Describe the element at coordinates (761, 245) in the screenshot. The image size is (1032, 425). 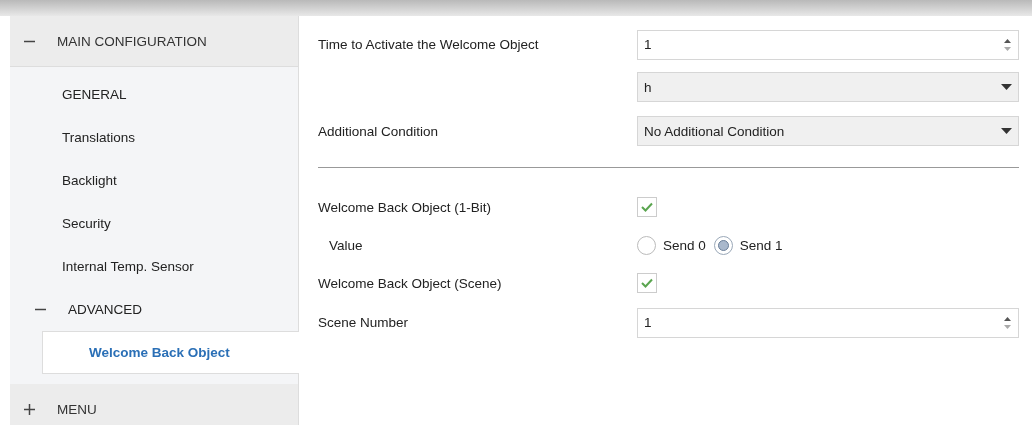
I see `radio-label: Send 1` at that location.